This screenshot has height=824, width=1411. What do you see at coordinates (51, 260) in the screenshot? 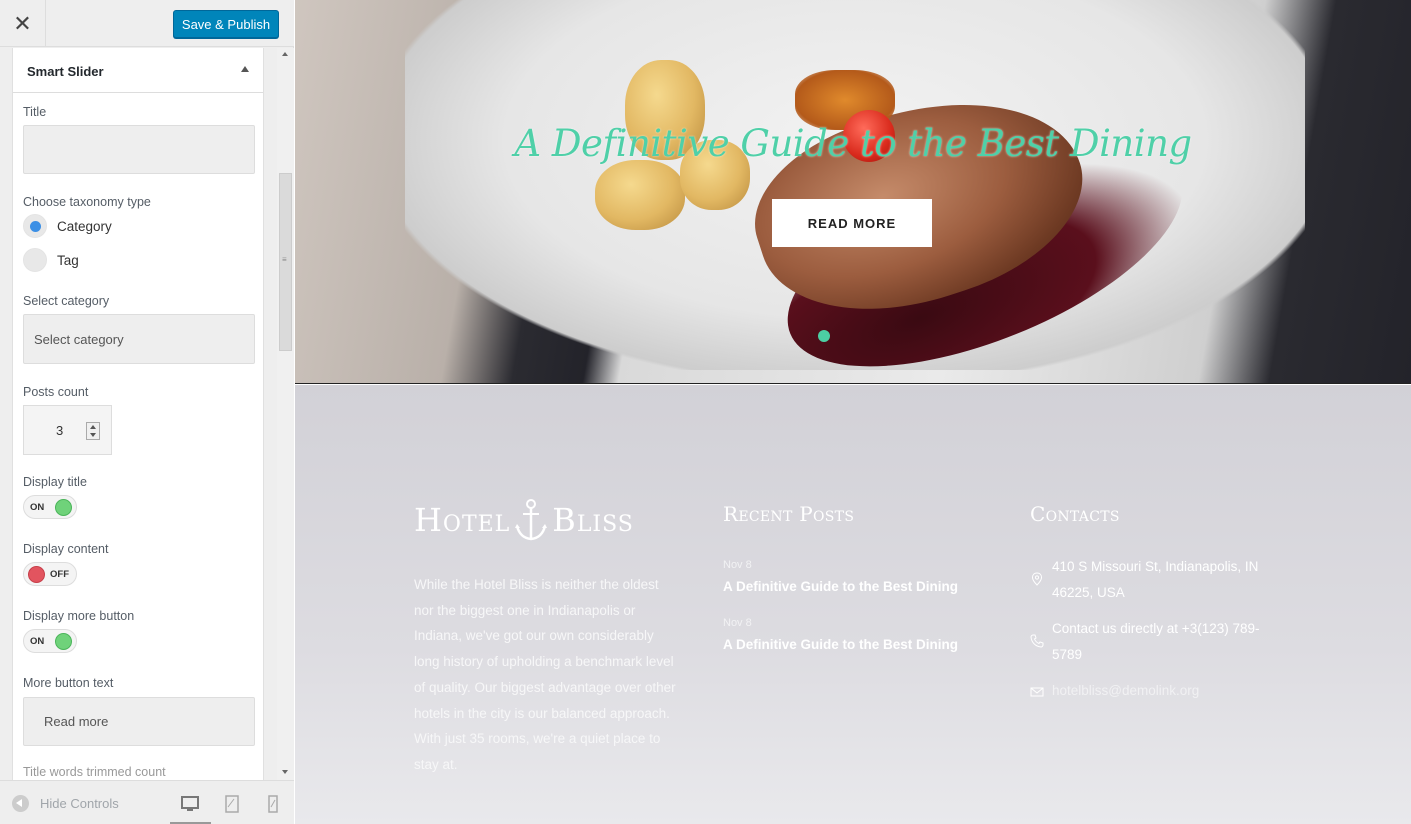
I see `radio-tag: Tag` at bounding box center [51, 260].